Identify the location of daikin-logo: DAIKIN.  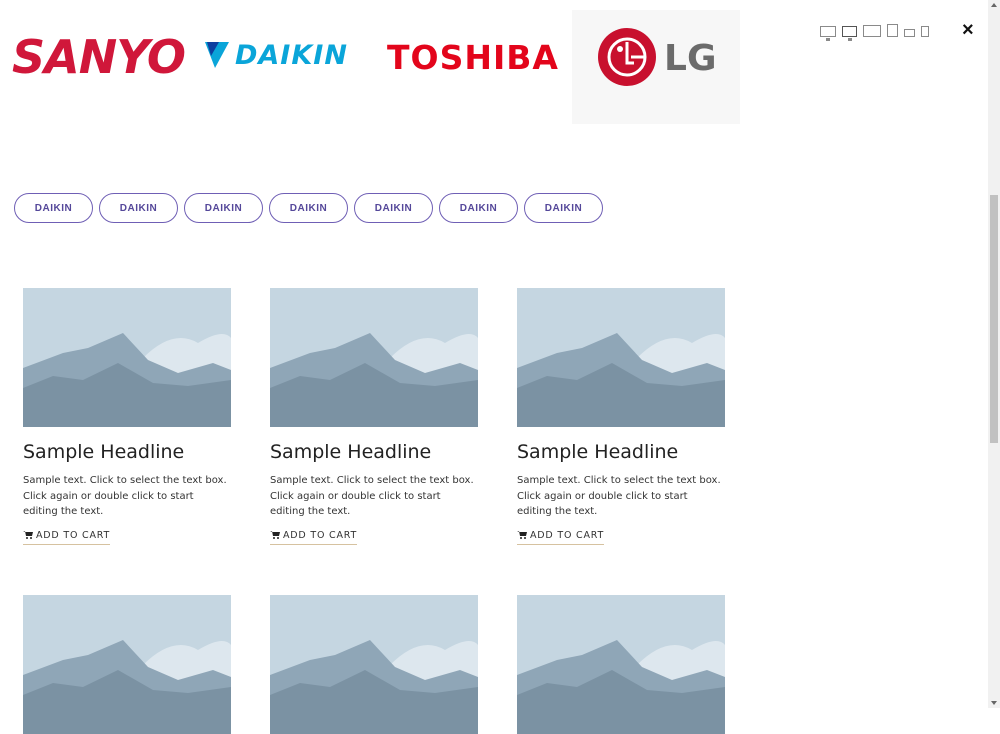
(276, 55).